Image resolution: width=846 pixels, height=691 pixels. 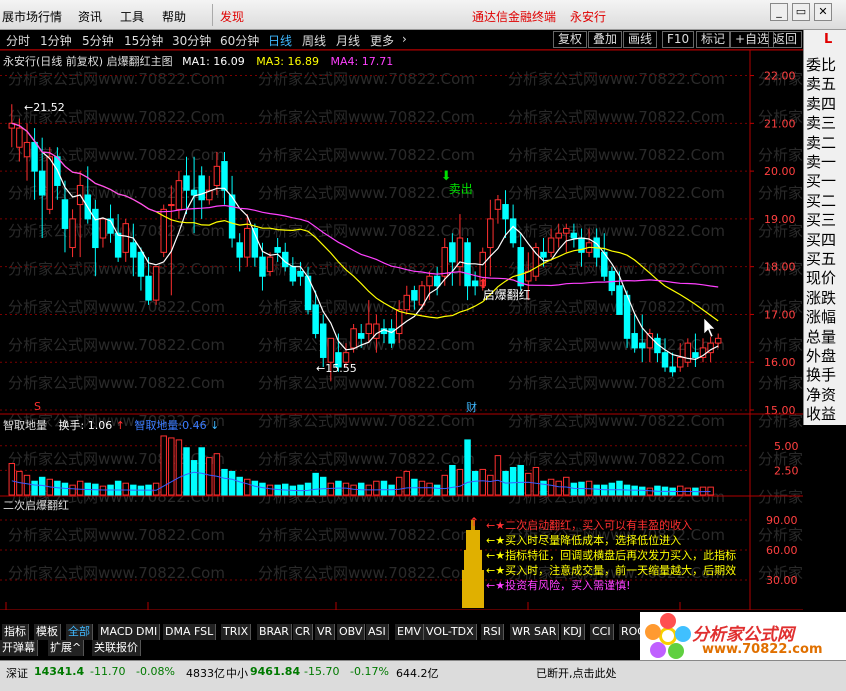 I want to click on main-legend-name: 永安行(日线 前复权) 启爆翻红主图, so click(x=88, y=61).